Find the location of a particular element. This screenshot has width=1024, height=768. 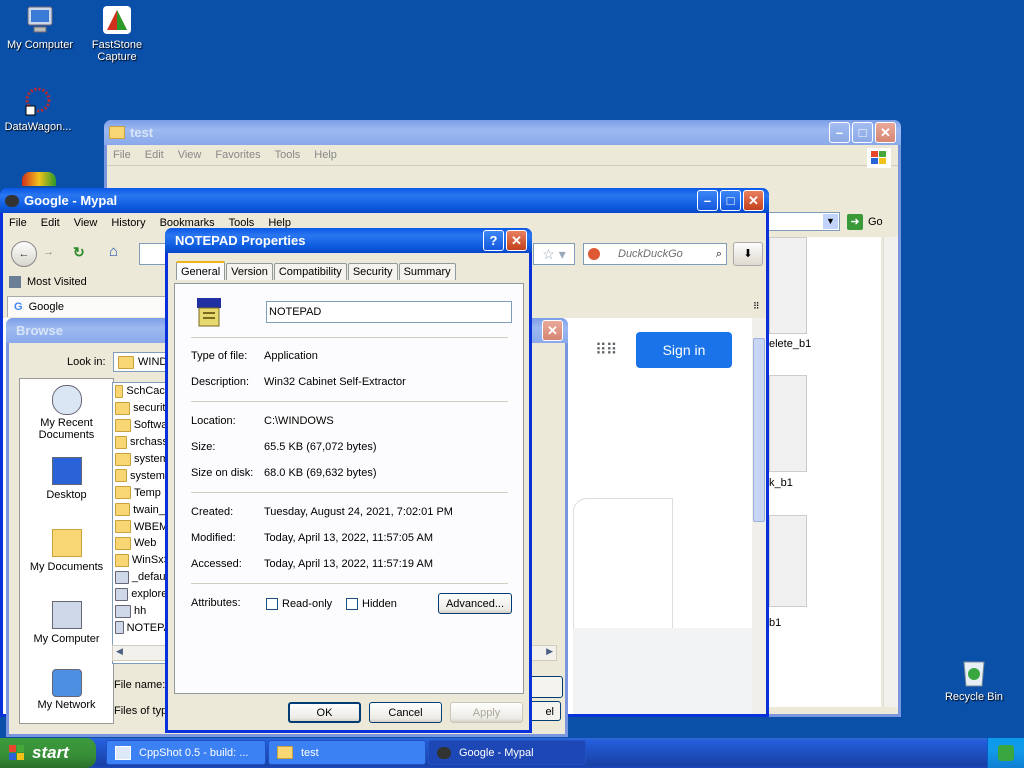

computer-icon is located at coordinates (40, 20).